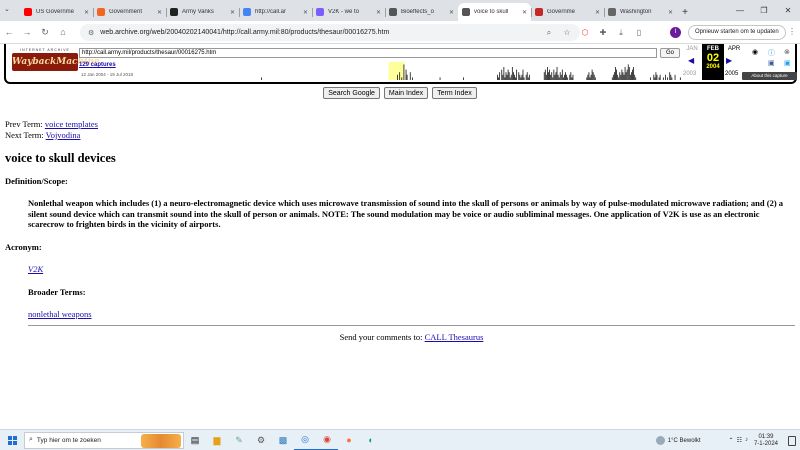 The height and width of the screenshot is (450, 800). What do you see at coordinates (787, 52) in the screenshot?
I see `close-toolbar-icon: ⊗` at bounding box center [787, 52].